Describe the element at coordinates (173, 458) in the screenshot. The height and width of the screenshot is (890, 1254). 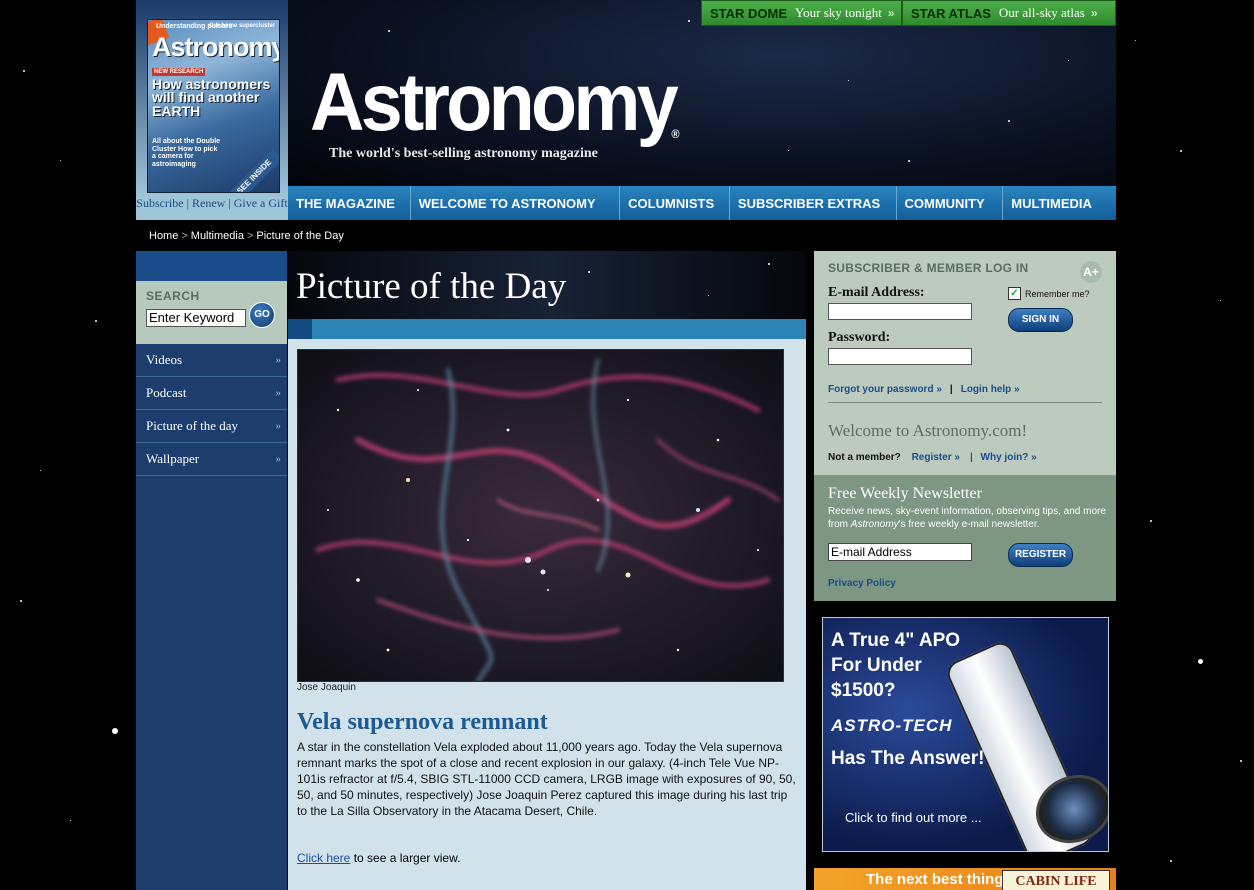
I see `sidebar-item-label: Wallpaper` at that location.